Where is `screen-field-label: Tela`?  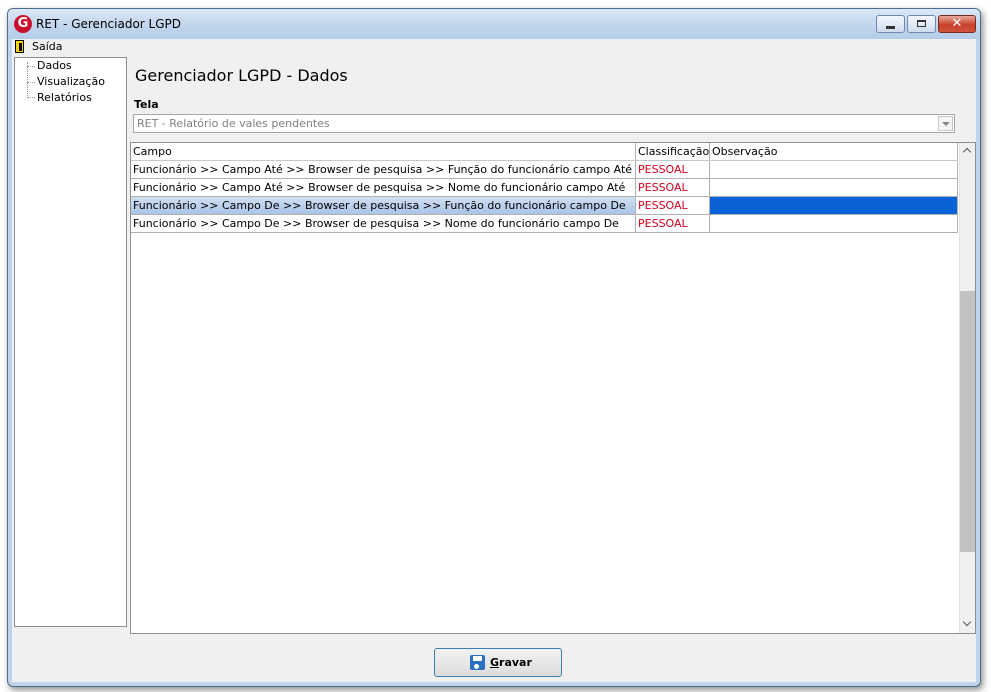 screen-field-label: Tela is located at coordinates (146, 104).